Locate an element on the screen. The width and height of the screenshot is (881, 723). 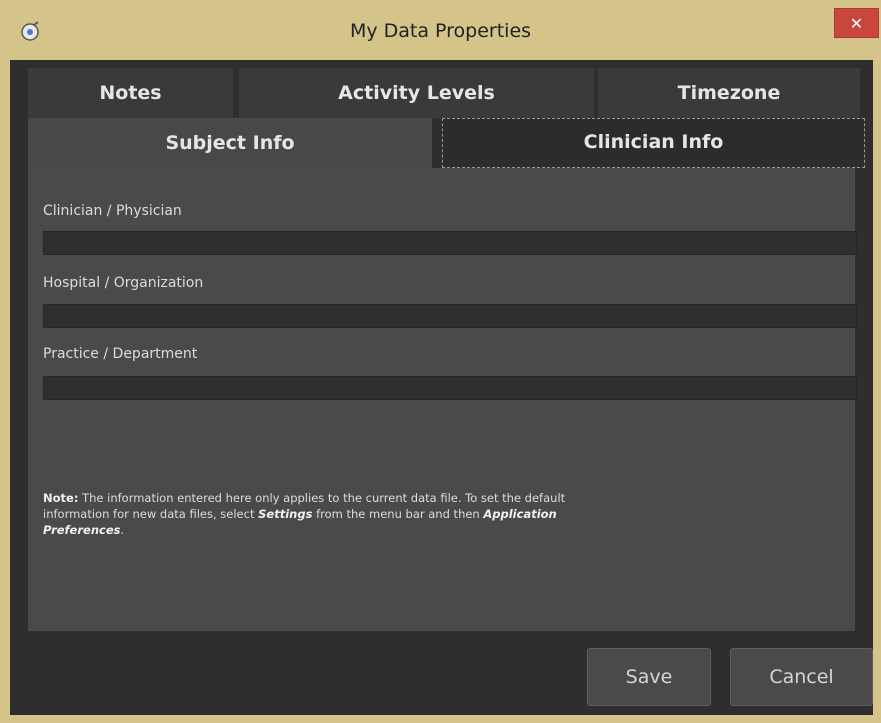
close-icon: ✕ is located at coordinates (856, 23).